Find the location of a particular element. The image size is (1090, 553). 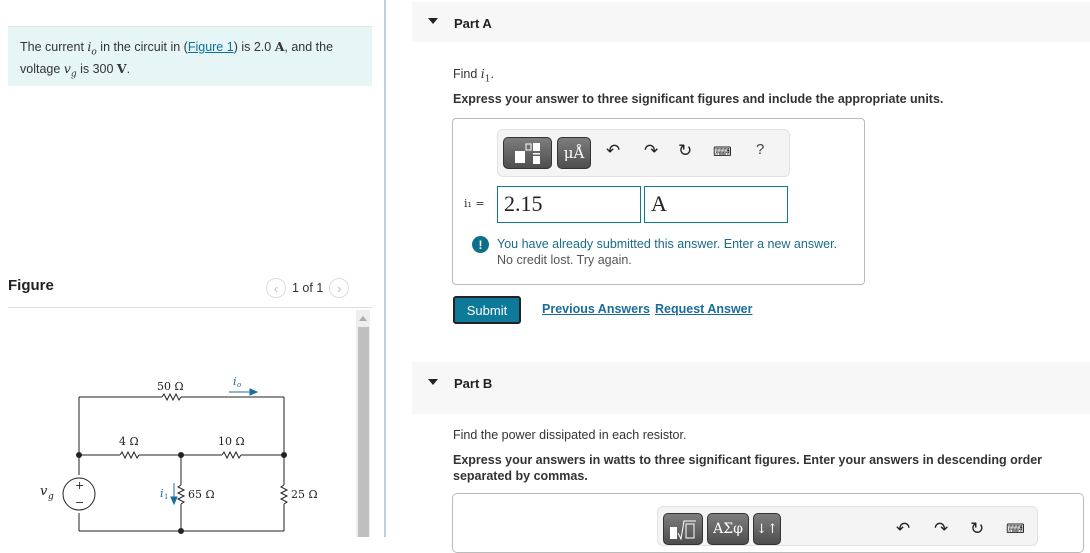

panel-divider is located at coordinates (385, 268).